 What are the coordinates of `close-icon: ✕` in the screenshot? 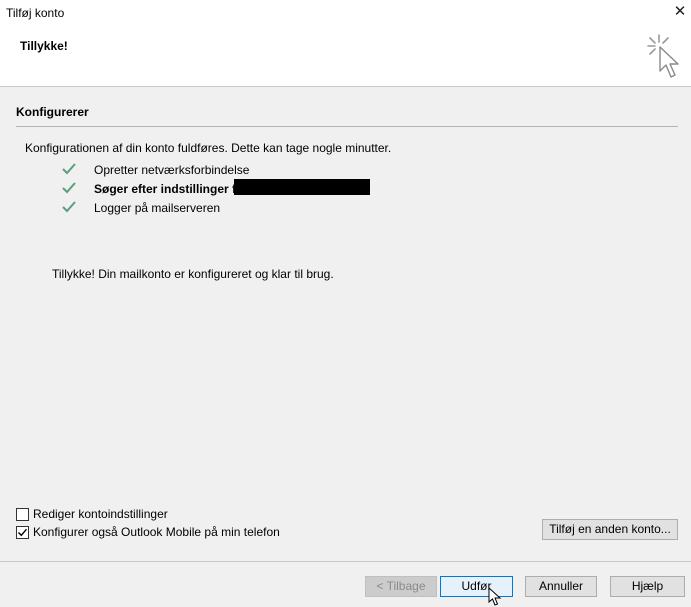 It's located at (680, 13).